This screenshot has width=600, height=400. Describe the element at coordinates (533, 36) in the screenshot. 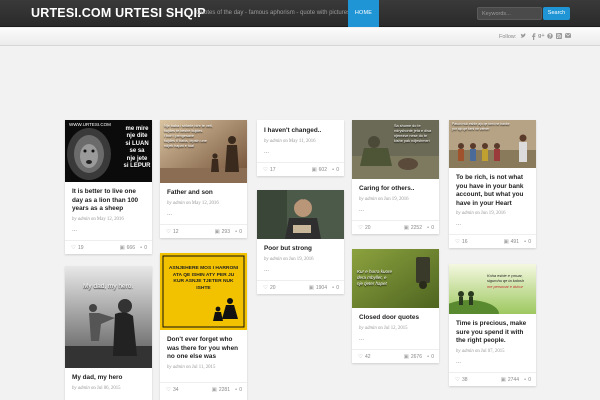

I see `facebook-icon` at that location.